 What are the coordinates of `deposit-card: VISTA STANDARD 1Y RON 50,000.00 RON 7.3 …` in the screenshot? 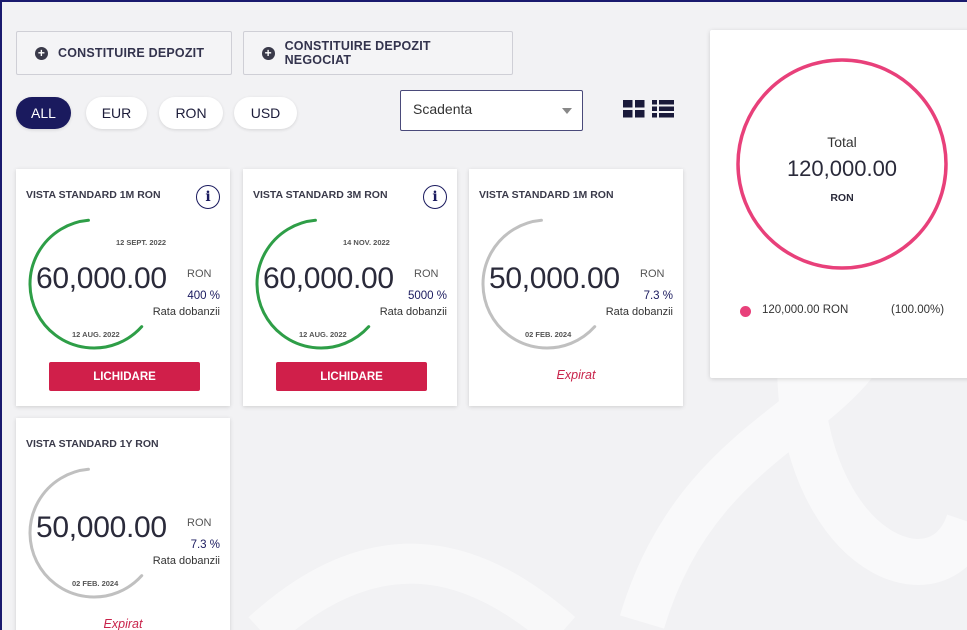 It's located at (123, 524).